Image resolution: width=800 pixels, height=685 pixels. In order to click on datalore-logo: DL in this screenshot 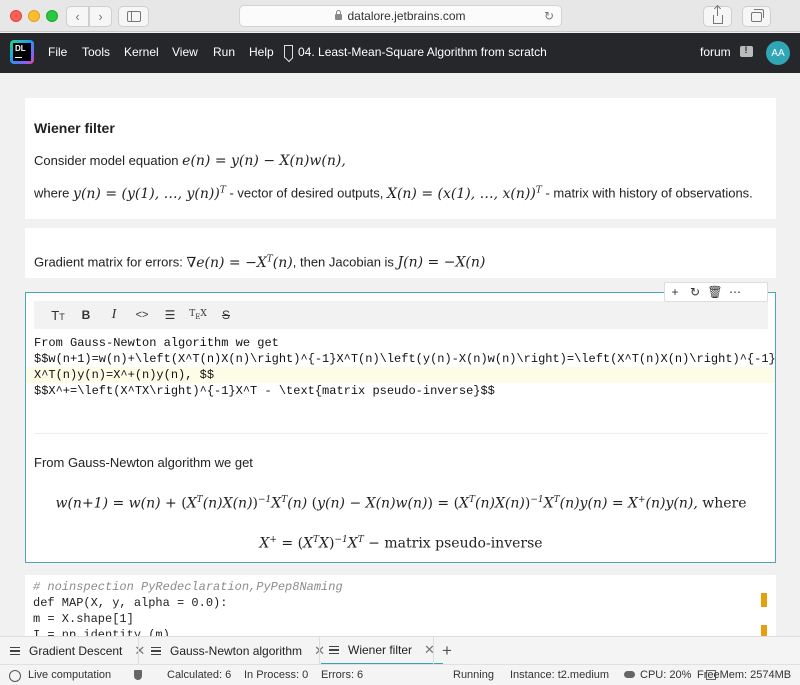, I will do `click(22, 52)`.